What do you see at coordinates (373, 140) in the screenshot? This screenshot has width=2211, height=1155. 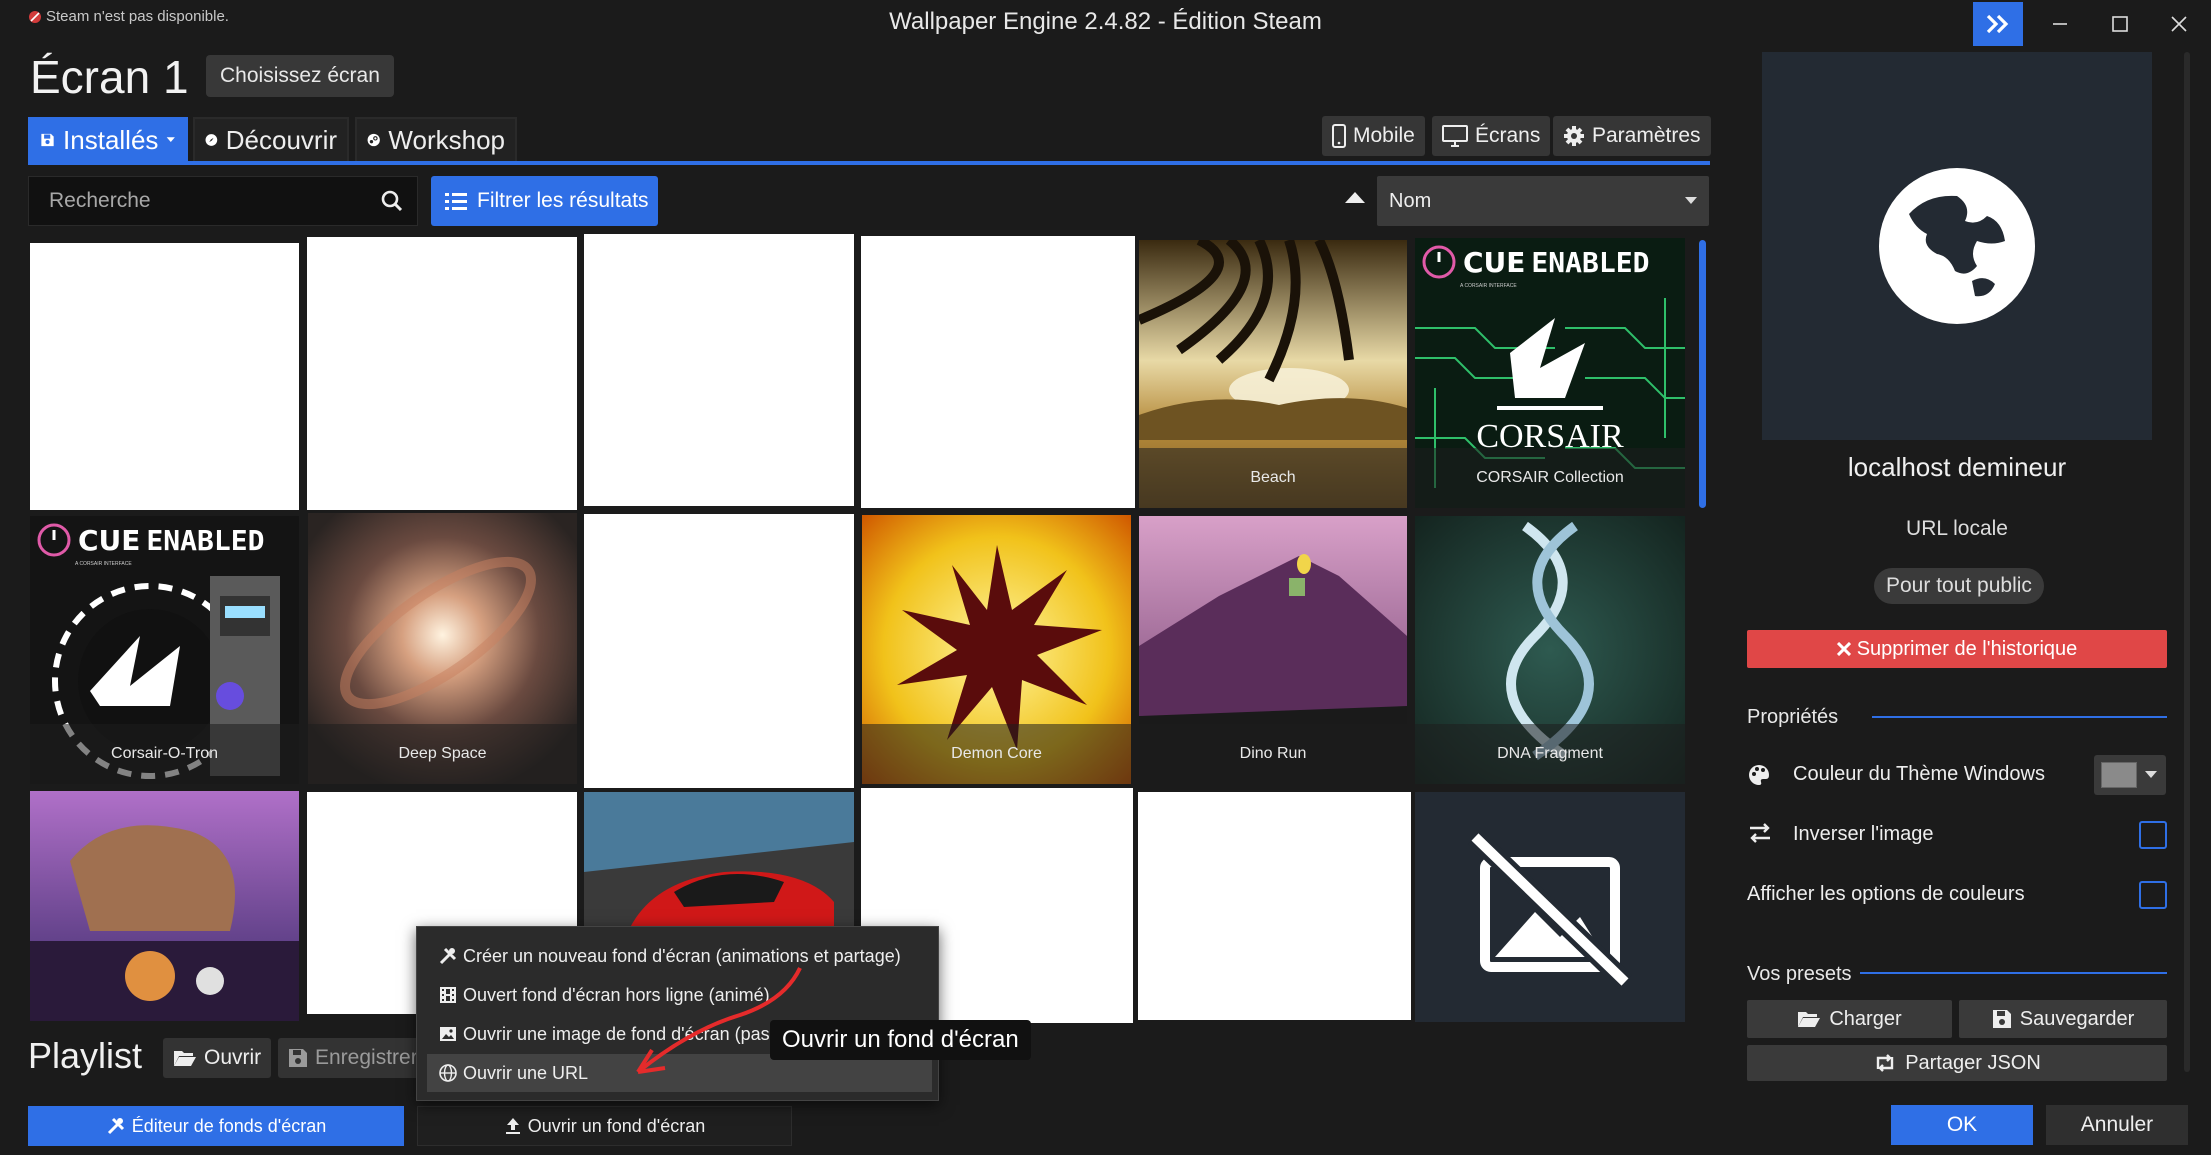 I see `steam-icon` at bounding box center [373, 140].